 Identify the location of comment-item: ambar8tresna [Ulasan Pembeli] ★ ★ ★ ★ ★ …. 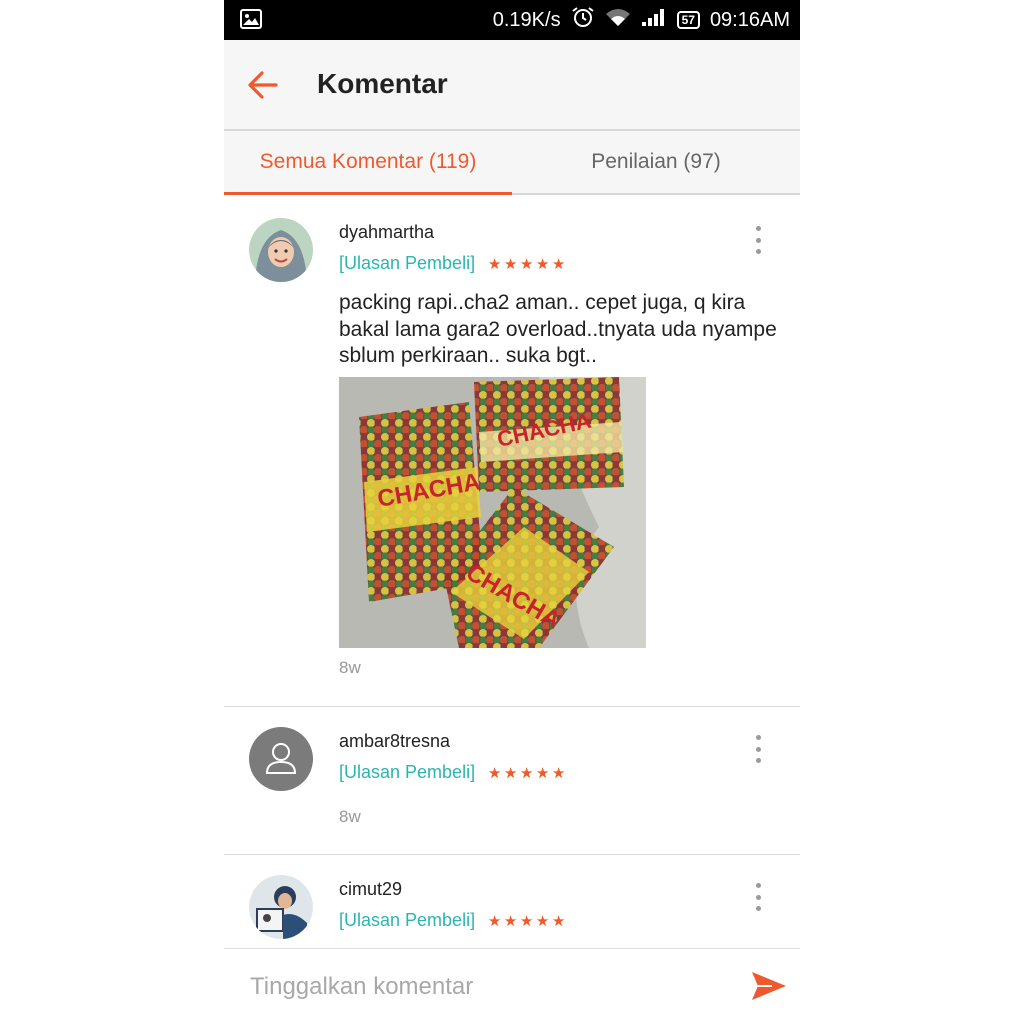
(512, 781).